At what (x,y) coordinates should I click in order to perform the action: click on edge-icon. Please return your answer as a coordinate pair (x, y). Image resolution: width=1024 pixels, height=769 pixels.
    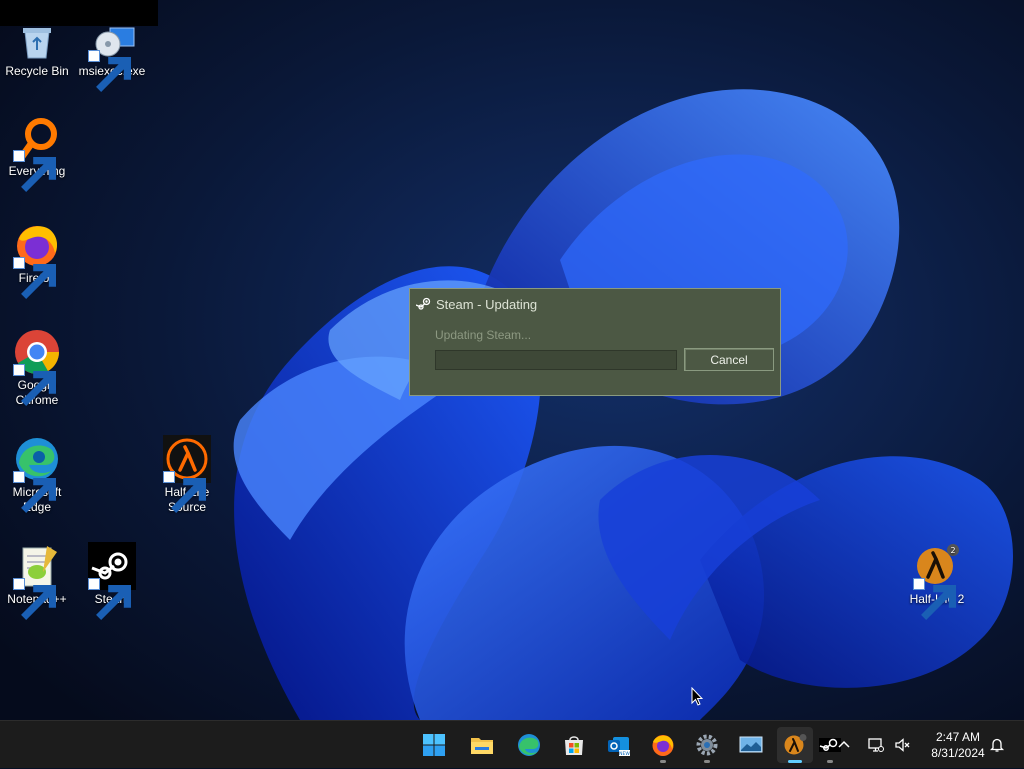
    Looking at the image, I should click on (529, 745).